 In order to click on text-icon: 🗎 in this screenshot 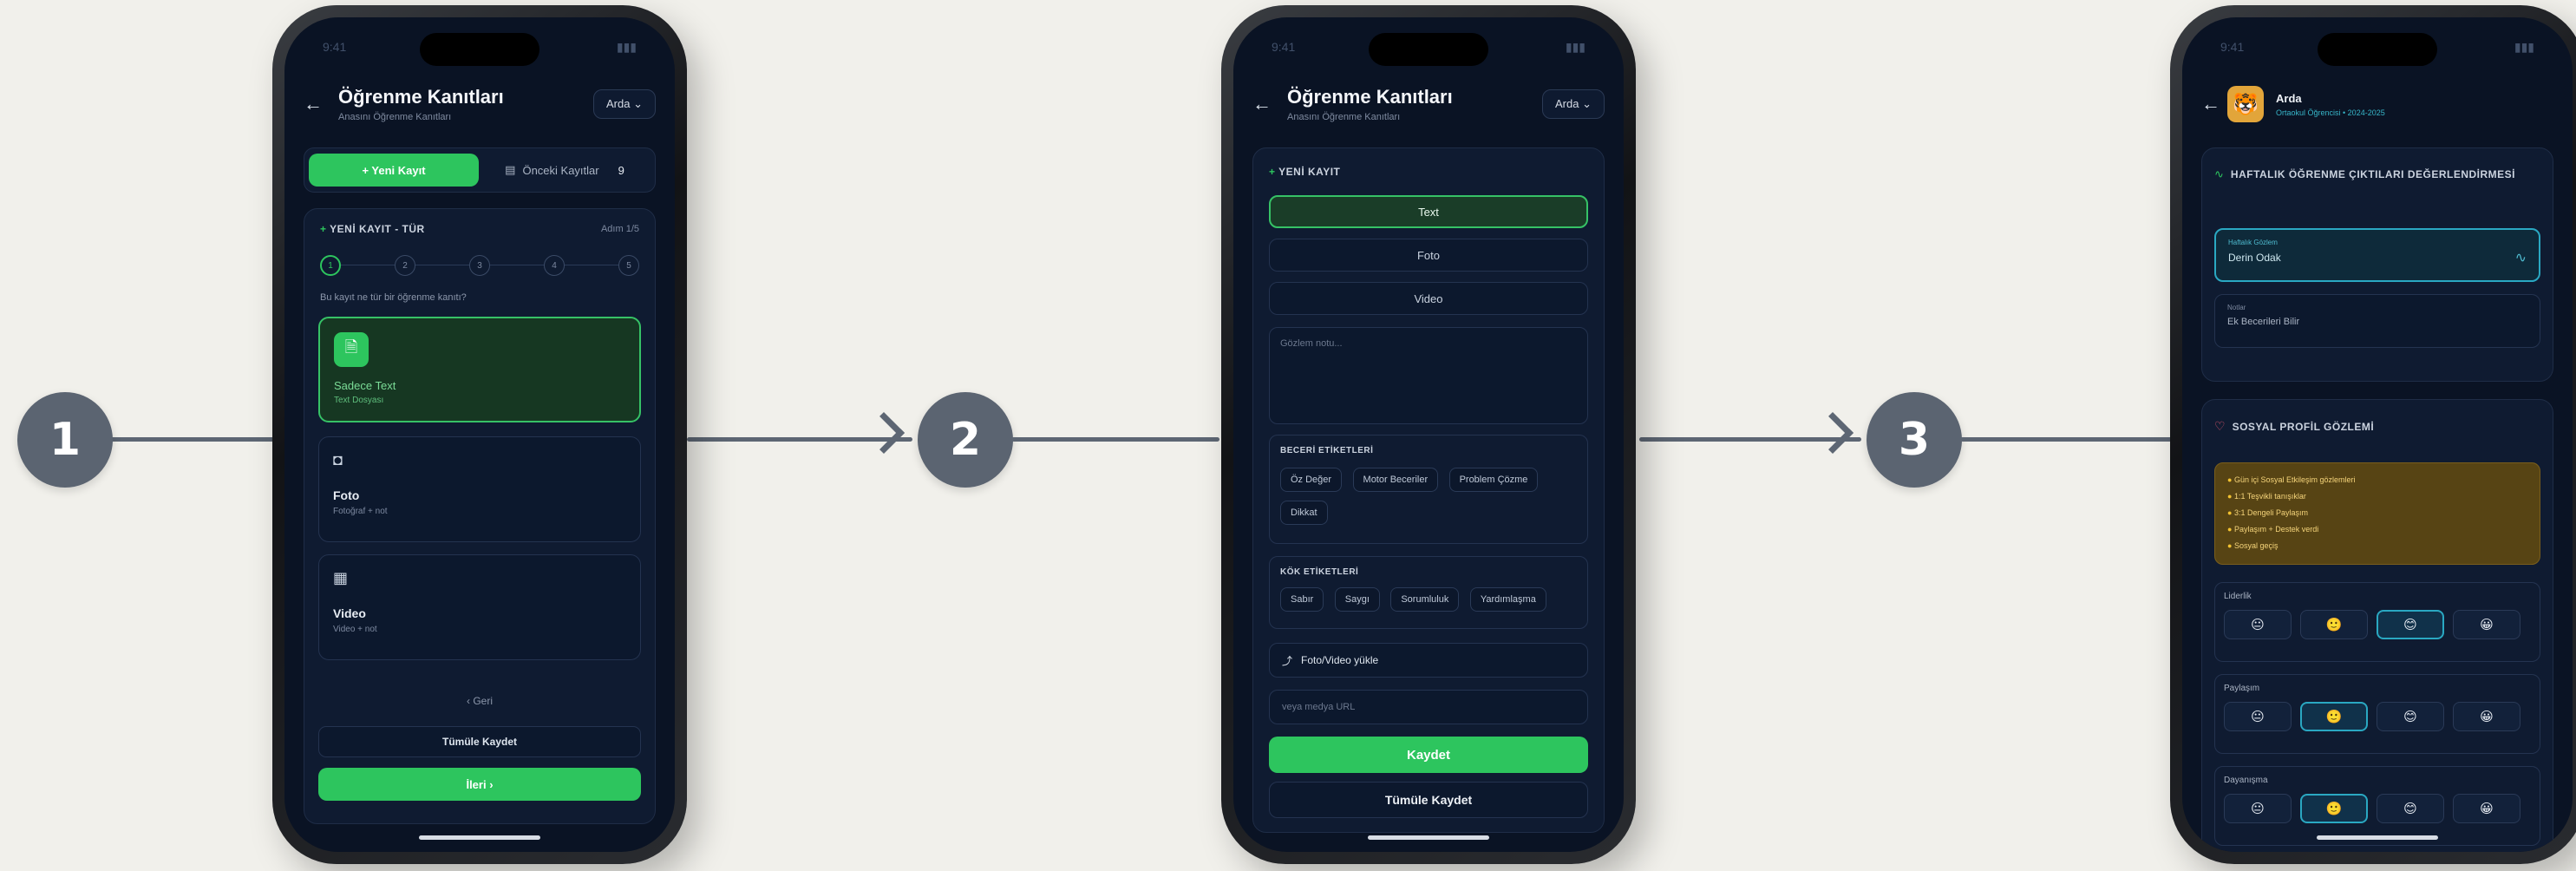, I will do `click(351, 349)`.